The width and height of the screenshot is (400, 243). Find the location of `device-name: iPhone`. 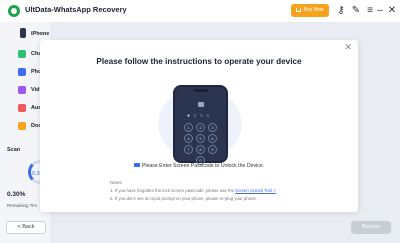

device-name: iPhone is located at coordinates (40, 34).